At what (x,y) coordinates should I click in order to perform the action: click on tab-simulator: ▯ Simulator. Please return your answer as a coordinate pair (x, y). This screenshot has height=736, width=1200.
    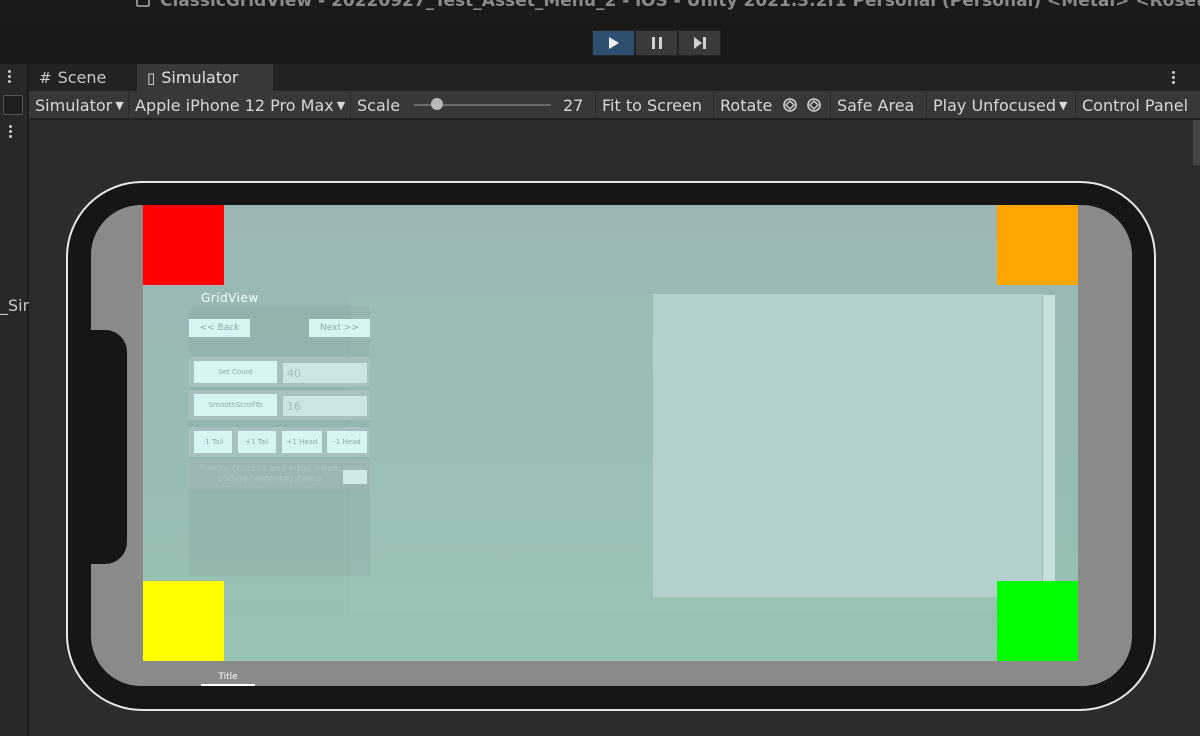
    Looking at the image, I should click on (205, 77).